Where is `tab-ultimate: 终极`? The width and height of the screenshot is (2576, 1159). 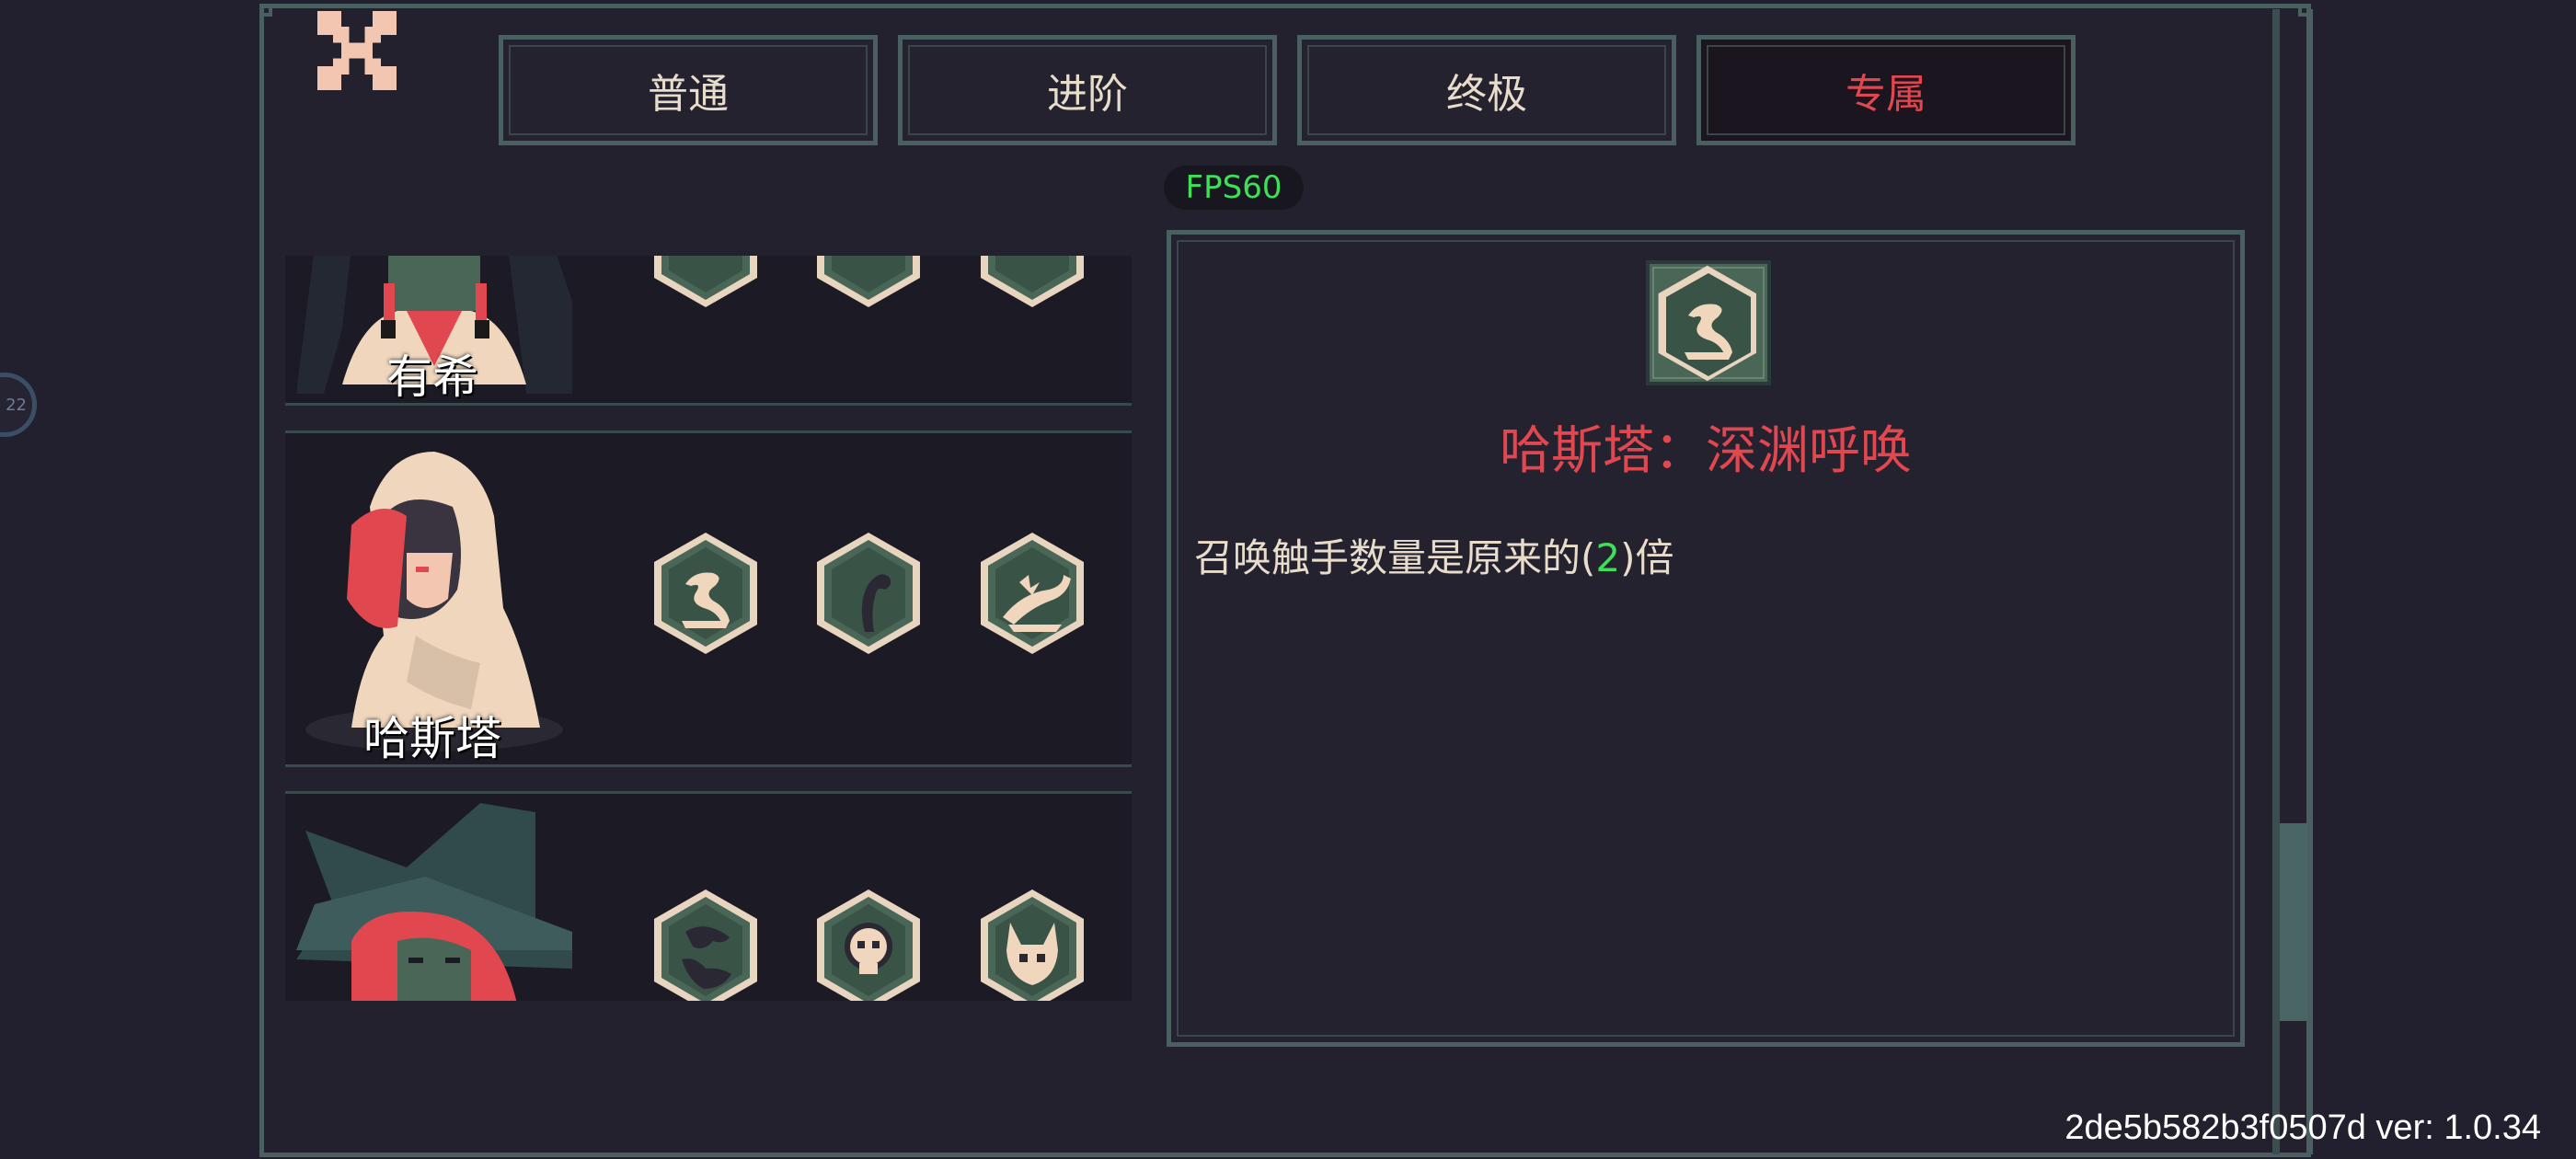
tab-ultimate: 终极 is located at coordinates (1486, 90).